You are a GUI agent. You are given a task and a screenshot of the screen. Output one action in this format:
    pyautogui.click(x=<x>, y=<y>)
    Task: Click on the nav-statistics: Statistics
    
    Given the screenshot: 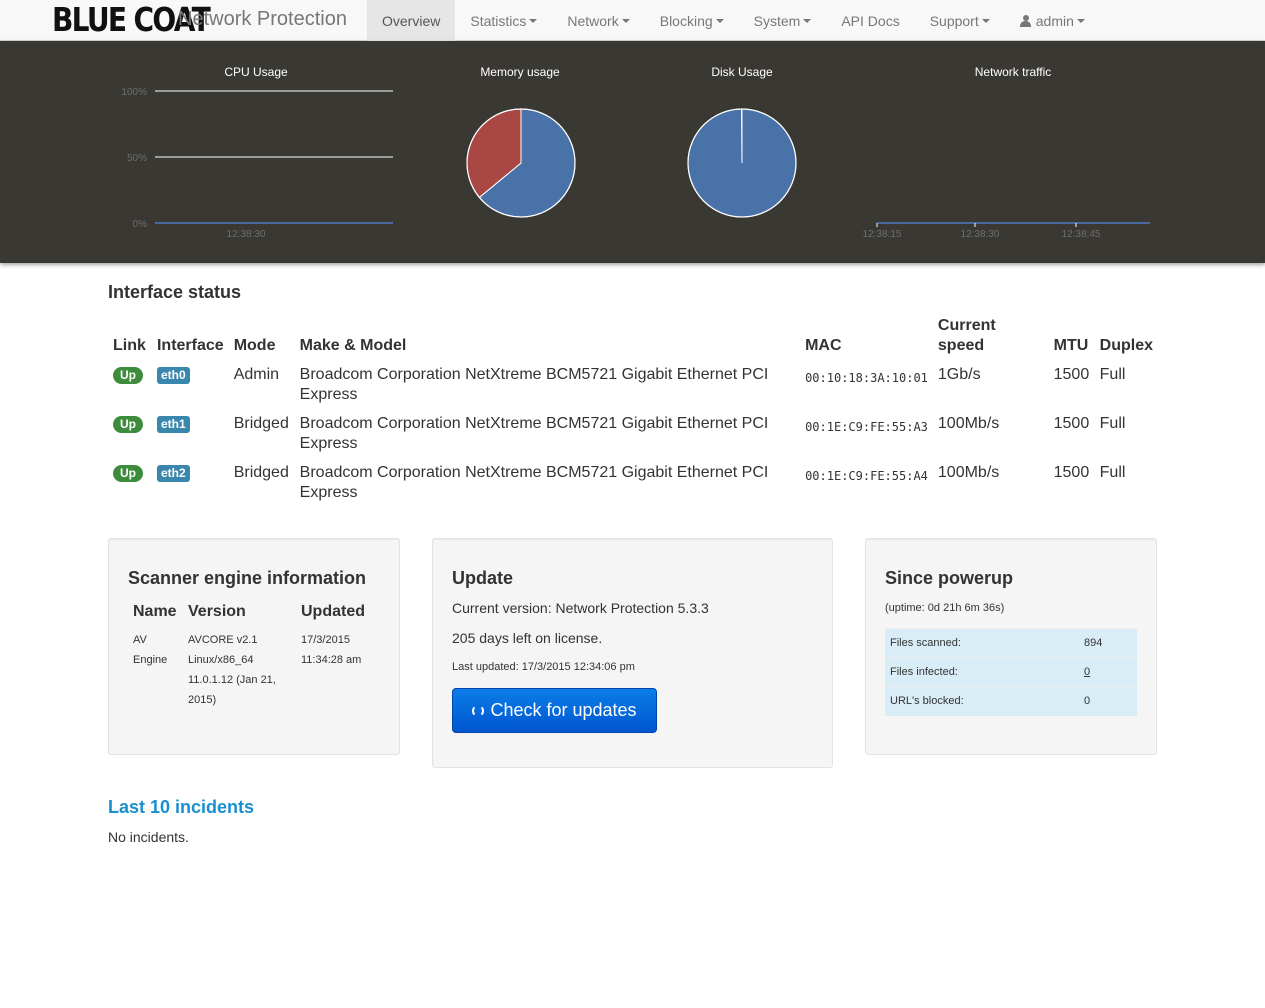 What is the action you would take?
    pyautogui.click(x=503, y=20)
    